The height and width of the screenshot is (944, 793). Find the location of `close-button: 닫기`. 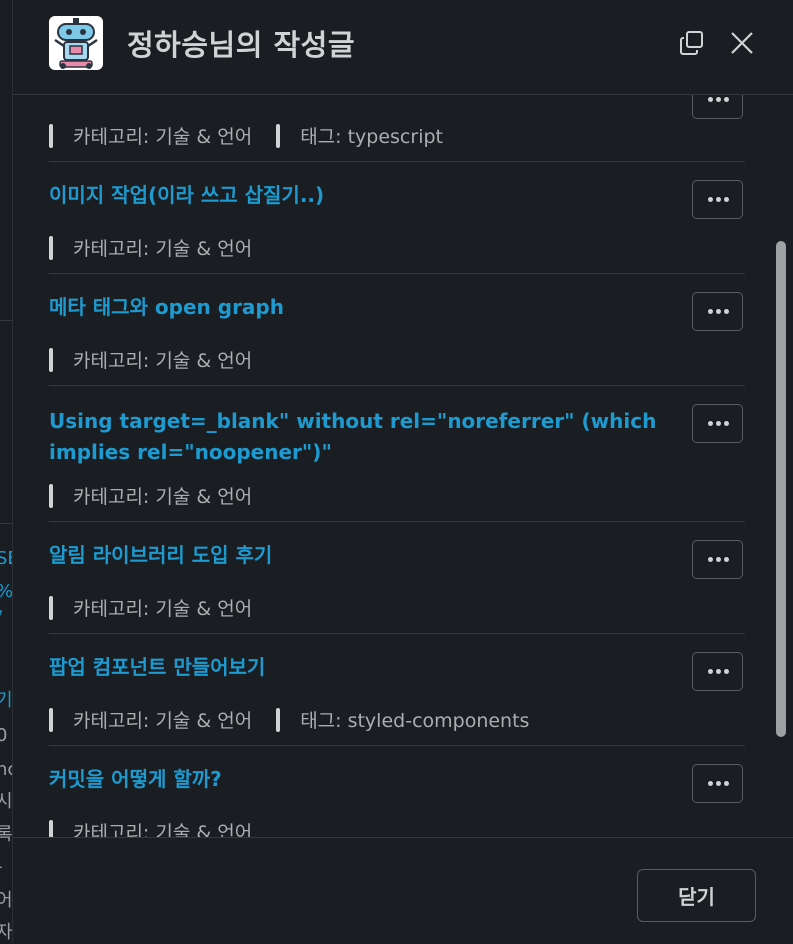

close-button: 닫기 is located at coordinates (696, 895).